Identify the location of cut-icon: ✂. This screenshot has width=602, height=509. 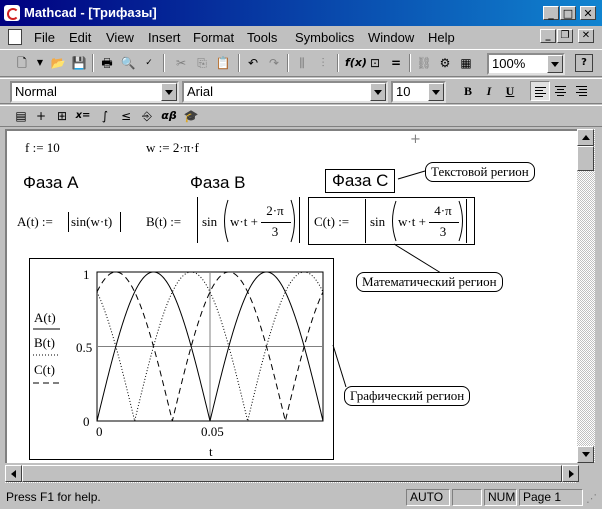
(181, 63).